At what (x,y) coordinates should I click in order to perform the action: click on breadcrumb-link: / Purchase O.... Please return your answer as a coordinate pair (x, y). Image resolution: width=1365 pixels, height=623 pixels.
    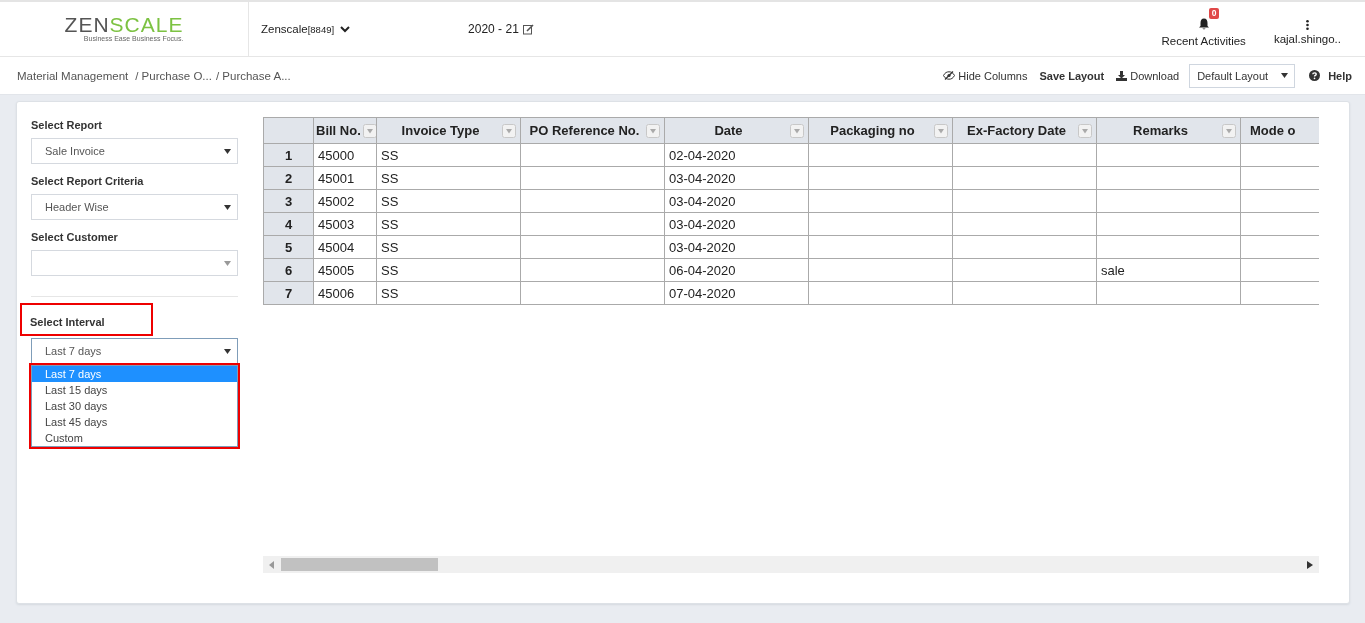
    Looking at the image, I should click on (173, 75).